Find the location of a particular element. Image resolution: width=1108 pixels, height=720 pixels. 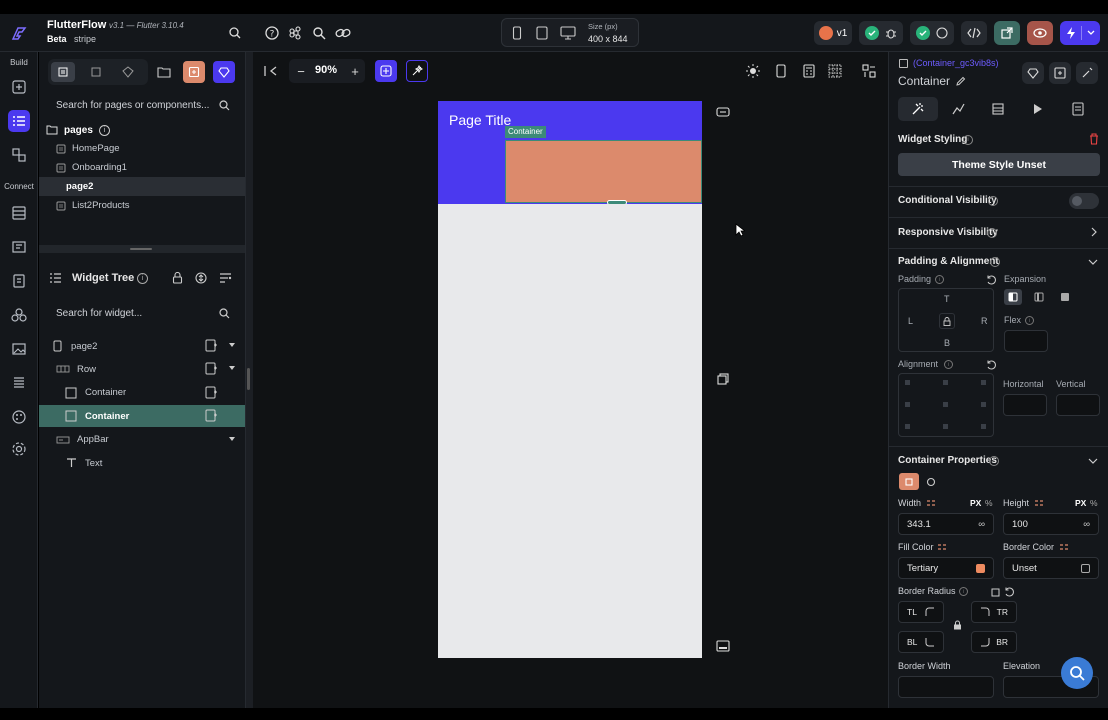

media-icon is located at coordinates (19, 349).